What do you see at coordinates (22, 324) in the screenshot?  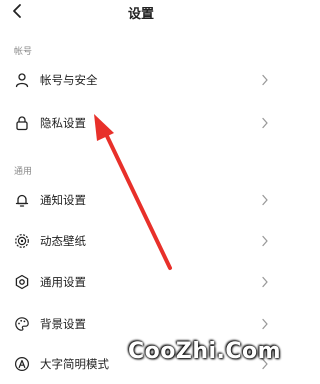 I see `palette-icon` at bounding box center [22, 324].